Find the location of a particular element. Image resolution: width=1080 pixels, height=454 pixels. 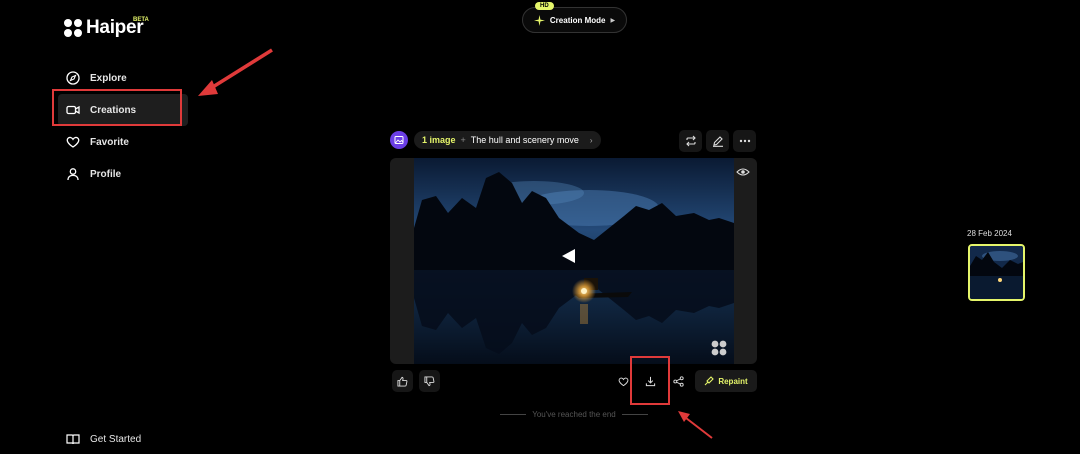

repaint-button: Repaint is located at coordinates (726, 381).